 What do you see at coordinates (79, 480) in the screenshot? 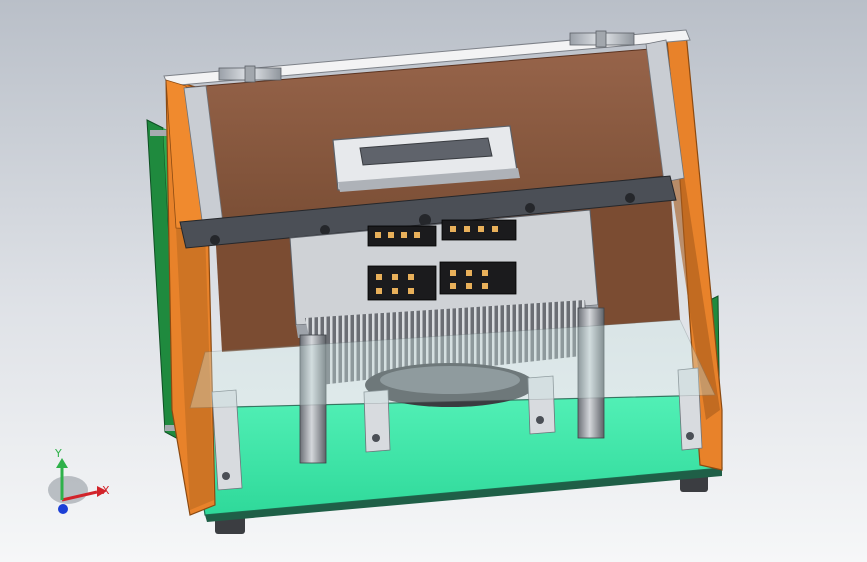
I see `coordinate-triad: X Y` at bounding box center [79, 480].